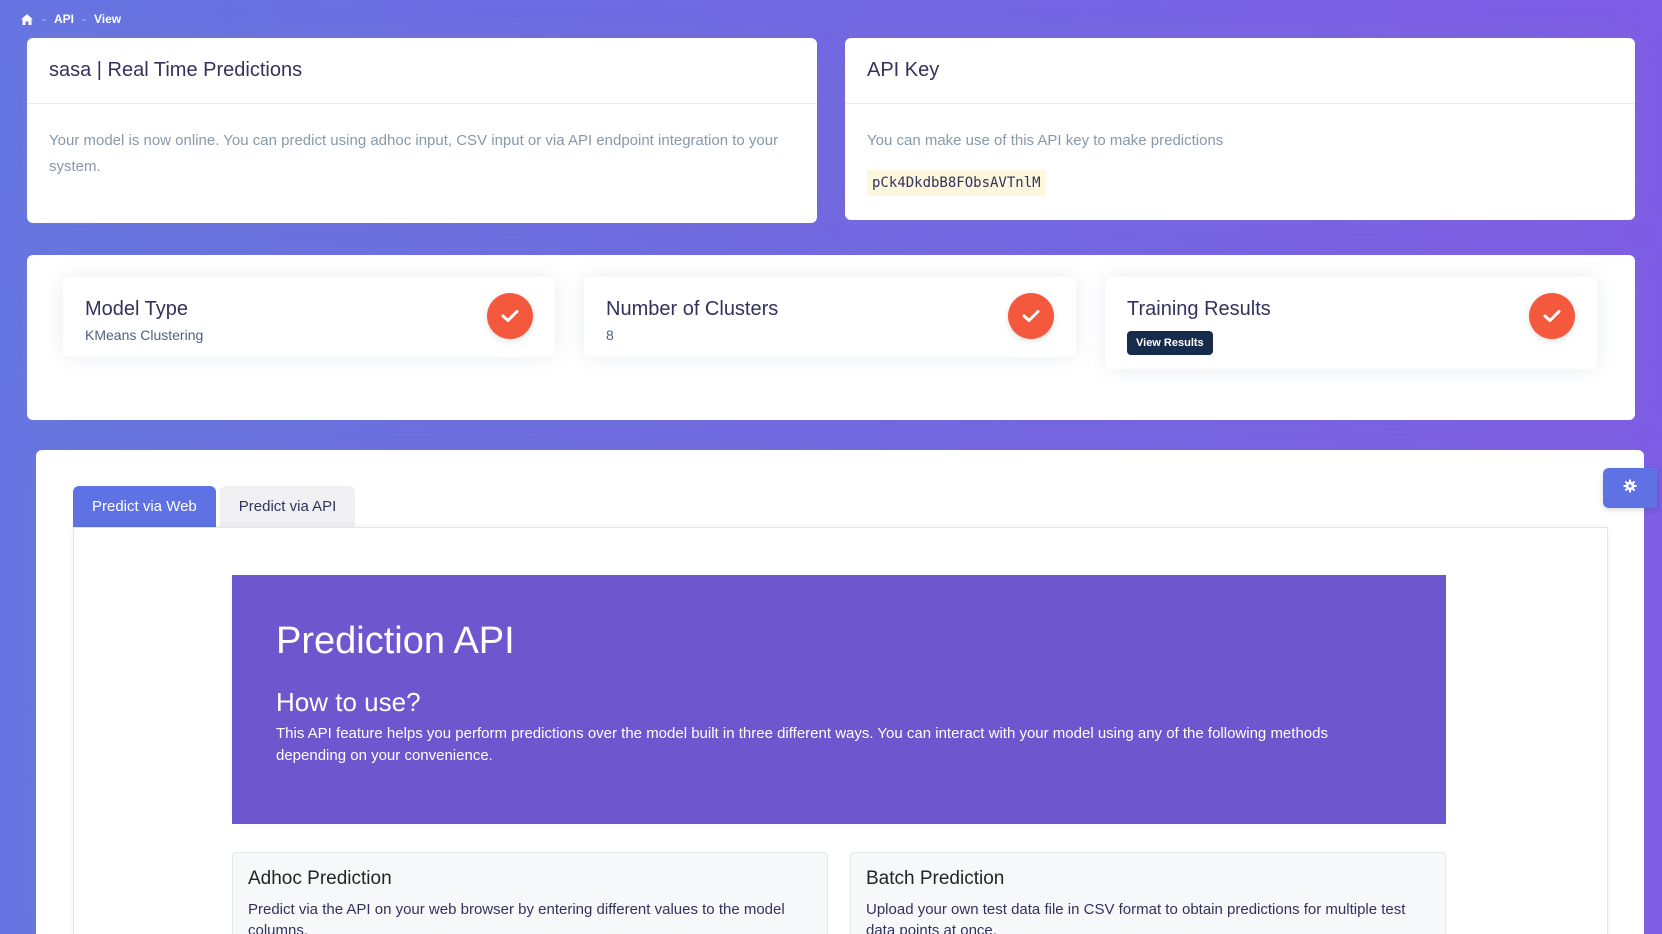 The image size is (1662, 934). What do you see at coordinates (692, 309) in the screenshot?
I see `stat-clusters-title: Number of Clusters` at bounding box center [692, 309].